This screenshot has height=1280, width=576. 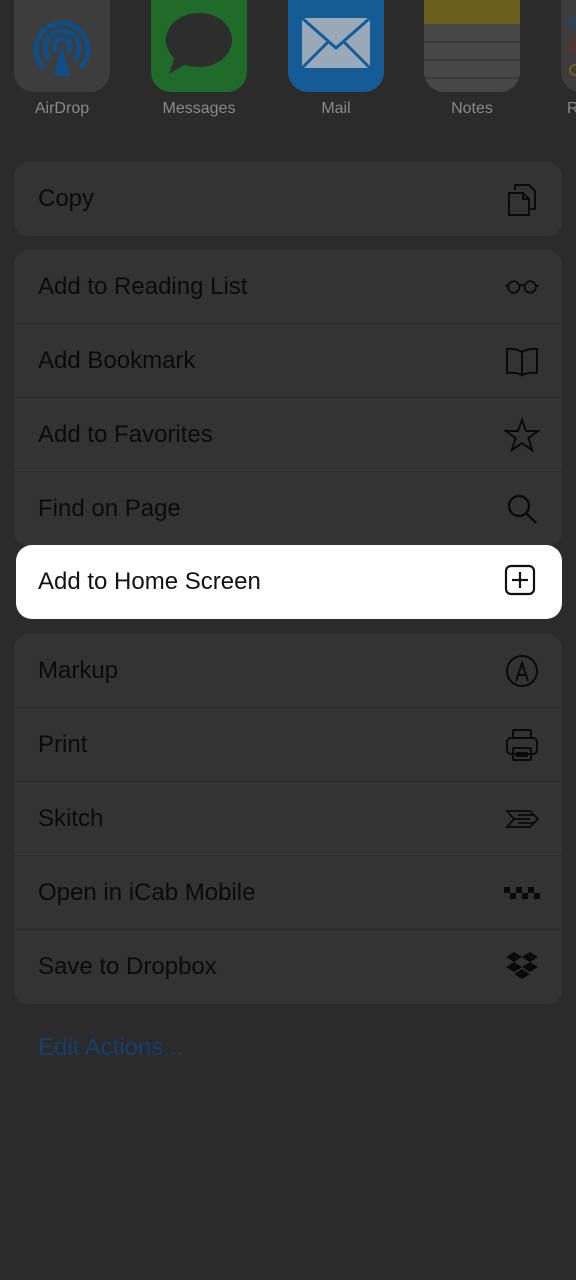 What do you see at coordinates (62, 46) in the screenshot?
I see `airdrop-icon` at bounding box center [62, 46].